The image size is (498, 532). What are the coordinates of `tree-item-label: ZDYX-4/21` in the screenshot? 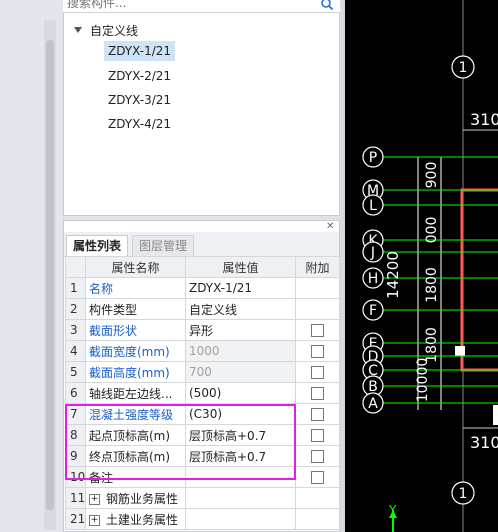 It's located at (140, 124).